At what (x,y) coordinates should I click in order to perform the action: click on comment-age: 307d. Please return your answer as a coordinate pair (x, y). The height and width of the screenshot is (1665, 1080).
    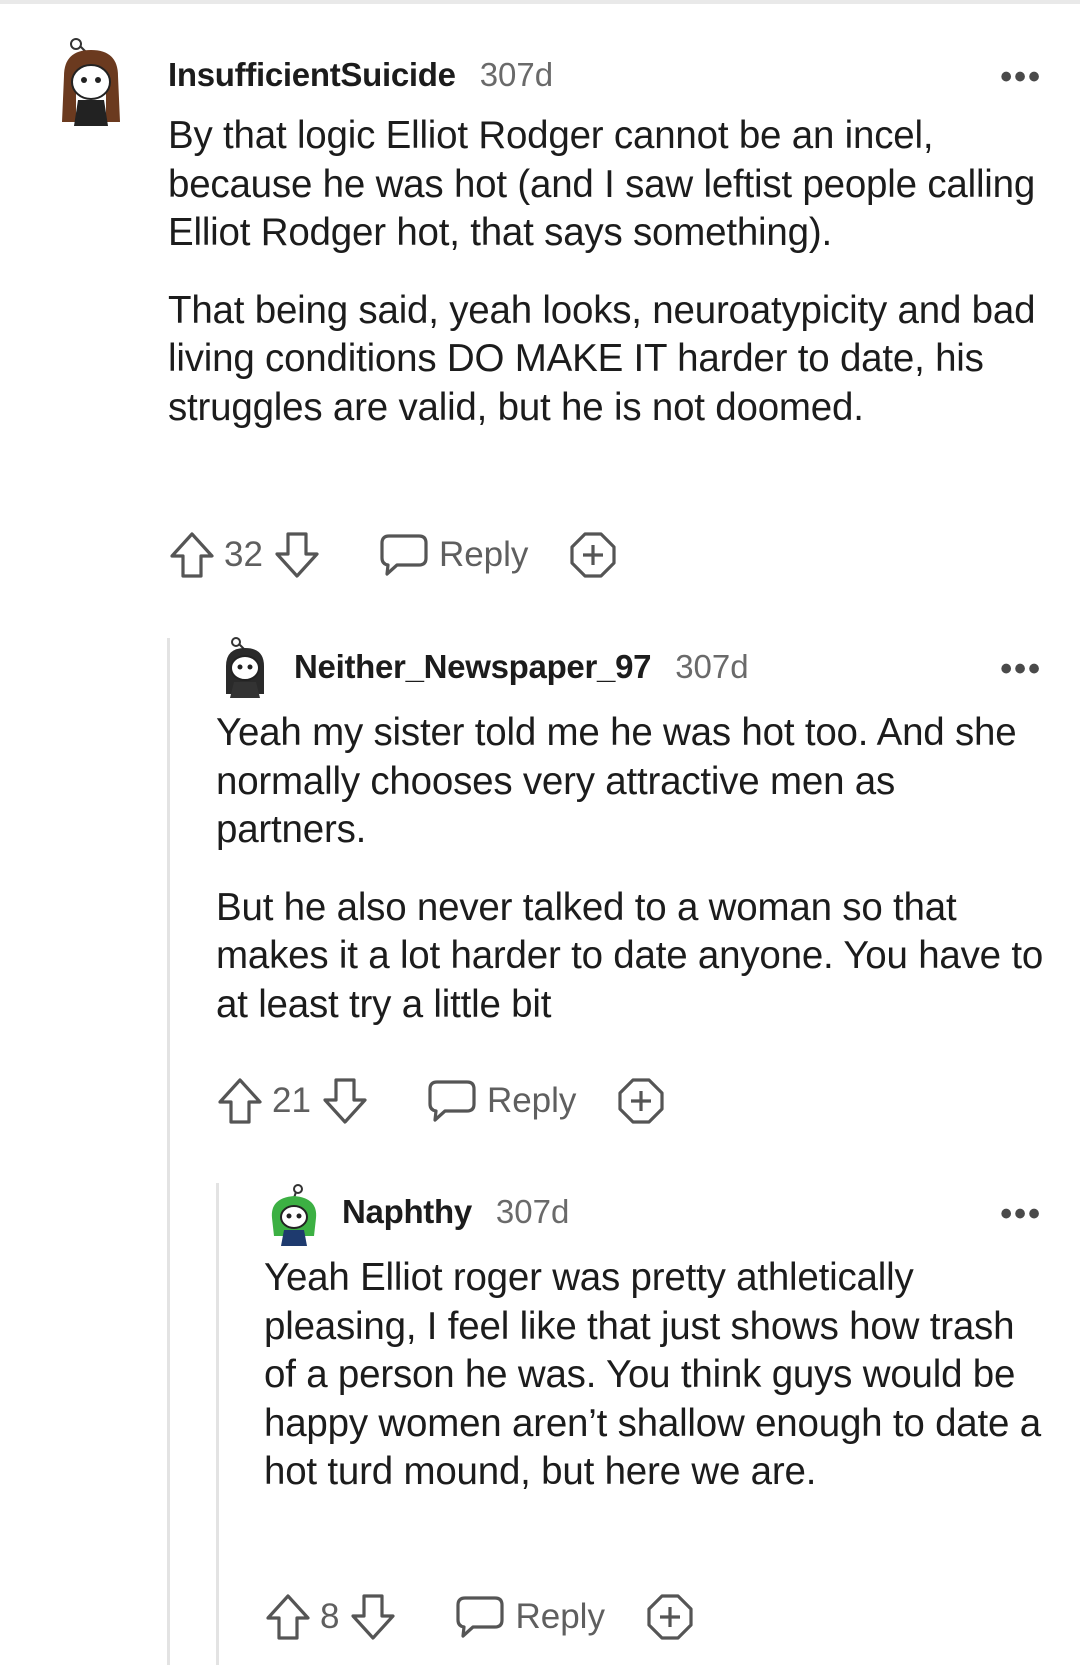
    Looking at the image, I should click on (532, 1211).